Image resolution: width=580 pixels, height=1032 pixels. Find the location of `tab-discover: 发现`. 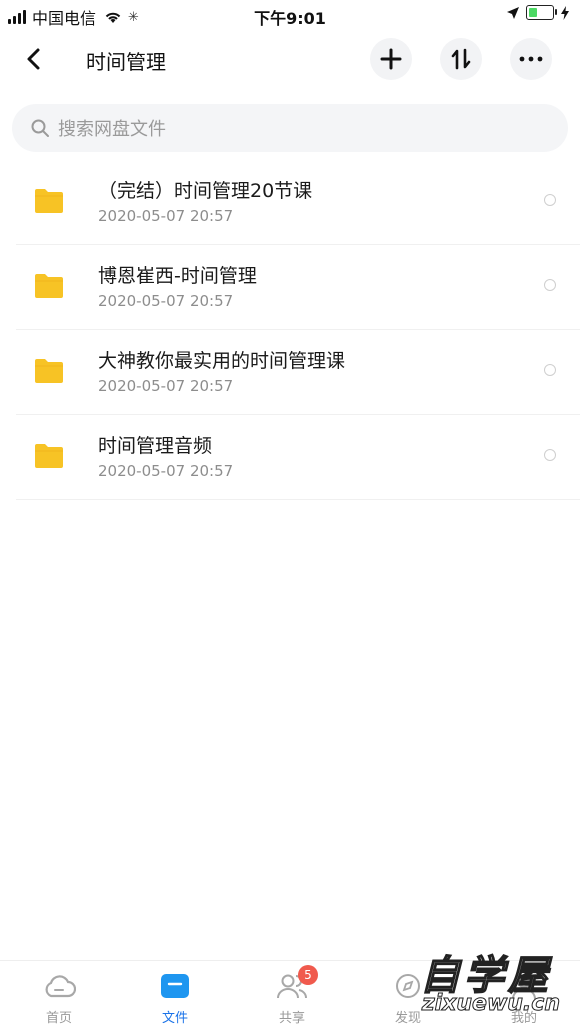

tab-discover: 发现 is located at coordinates (408, 997).